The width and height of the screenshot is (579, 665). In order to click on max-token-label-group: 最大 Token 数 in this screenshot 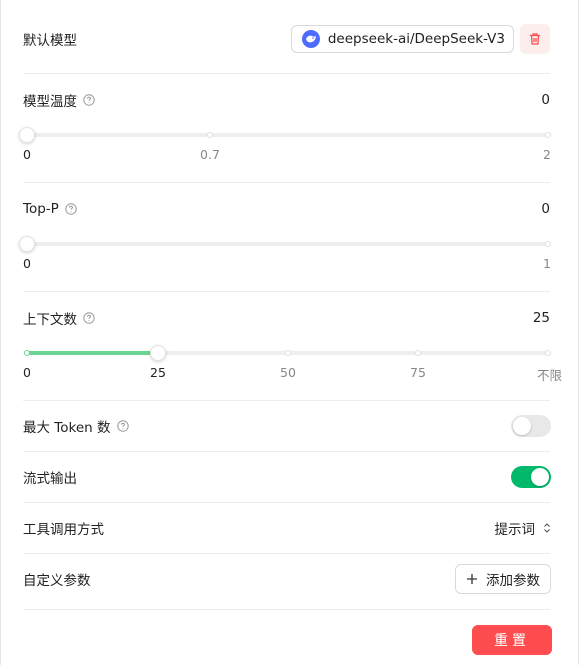, I will do `click(76, 426)`.